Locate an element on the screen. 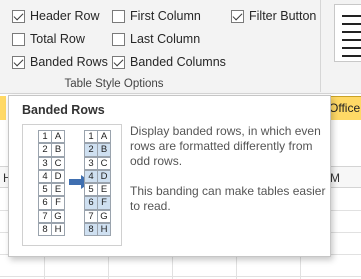 This screenshot has height=279, width=361. banded-columns-option: Banded Columns is located at coordinates (169, 62).